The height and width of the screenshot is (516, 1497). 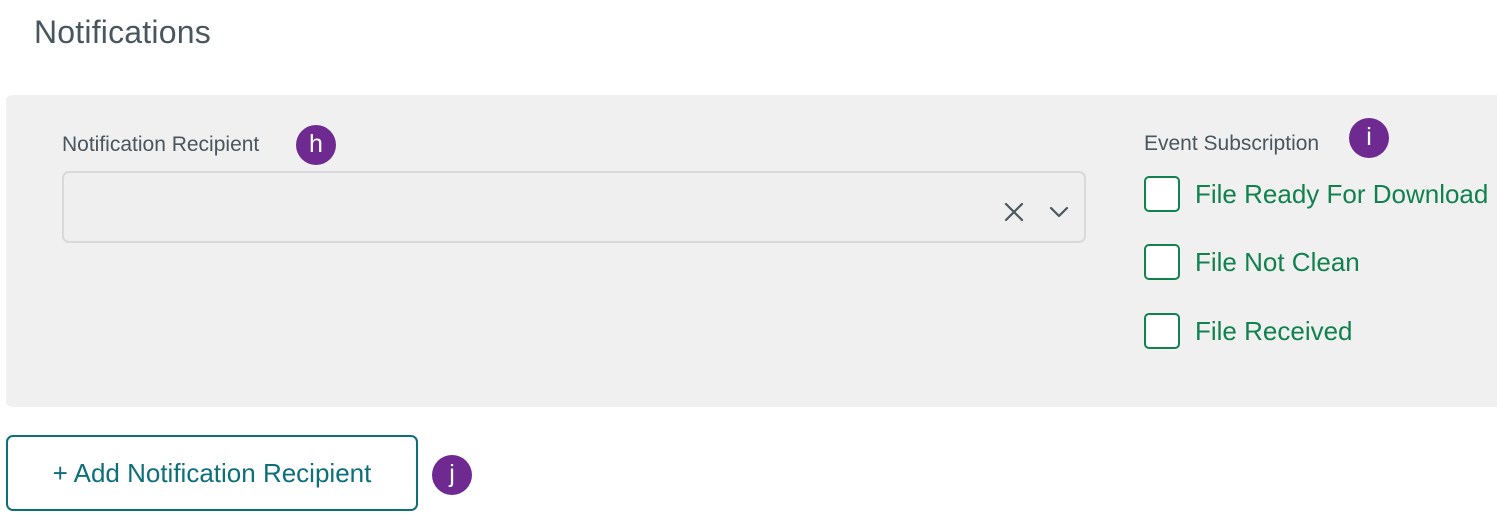 What do you see at coordinates (1162, 194) in the screenshot?
I see `checkbox-file-ready-for-download` at bounding box center [1162, 194].